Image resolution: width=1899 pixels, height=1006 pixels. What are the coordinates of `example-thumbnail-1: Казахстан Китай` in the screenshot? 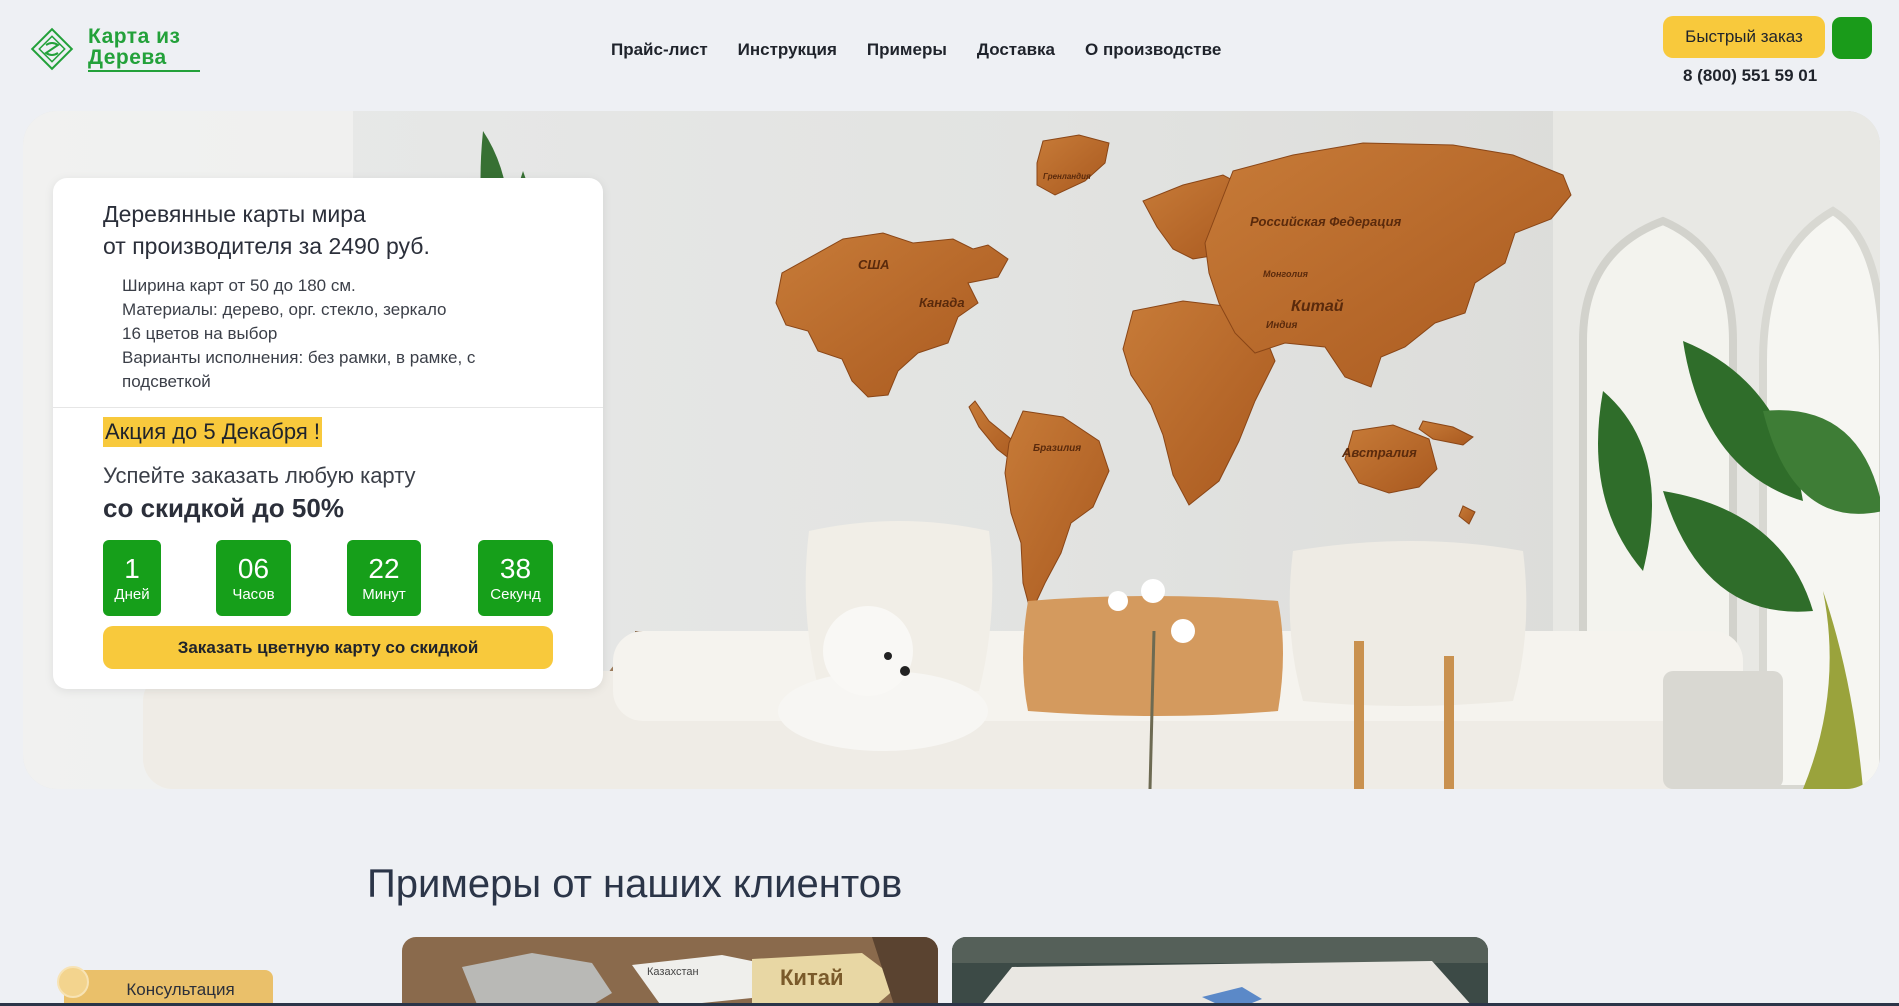 It's located at (670, 971).